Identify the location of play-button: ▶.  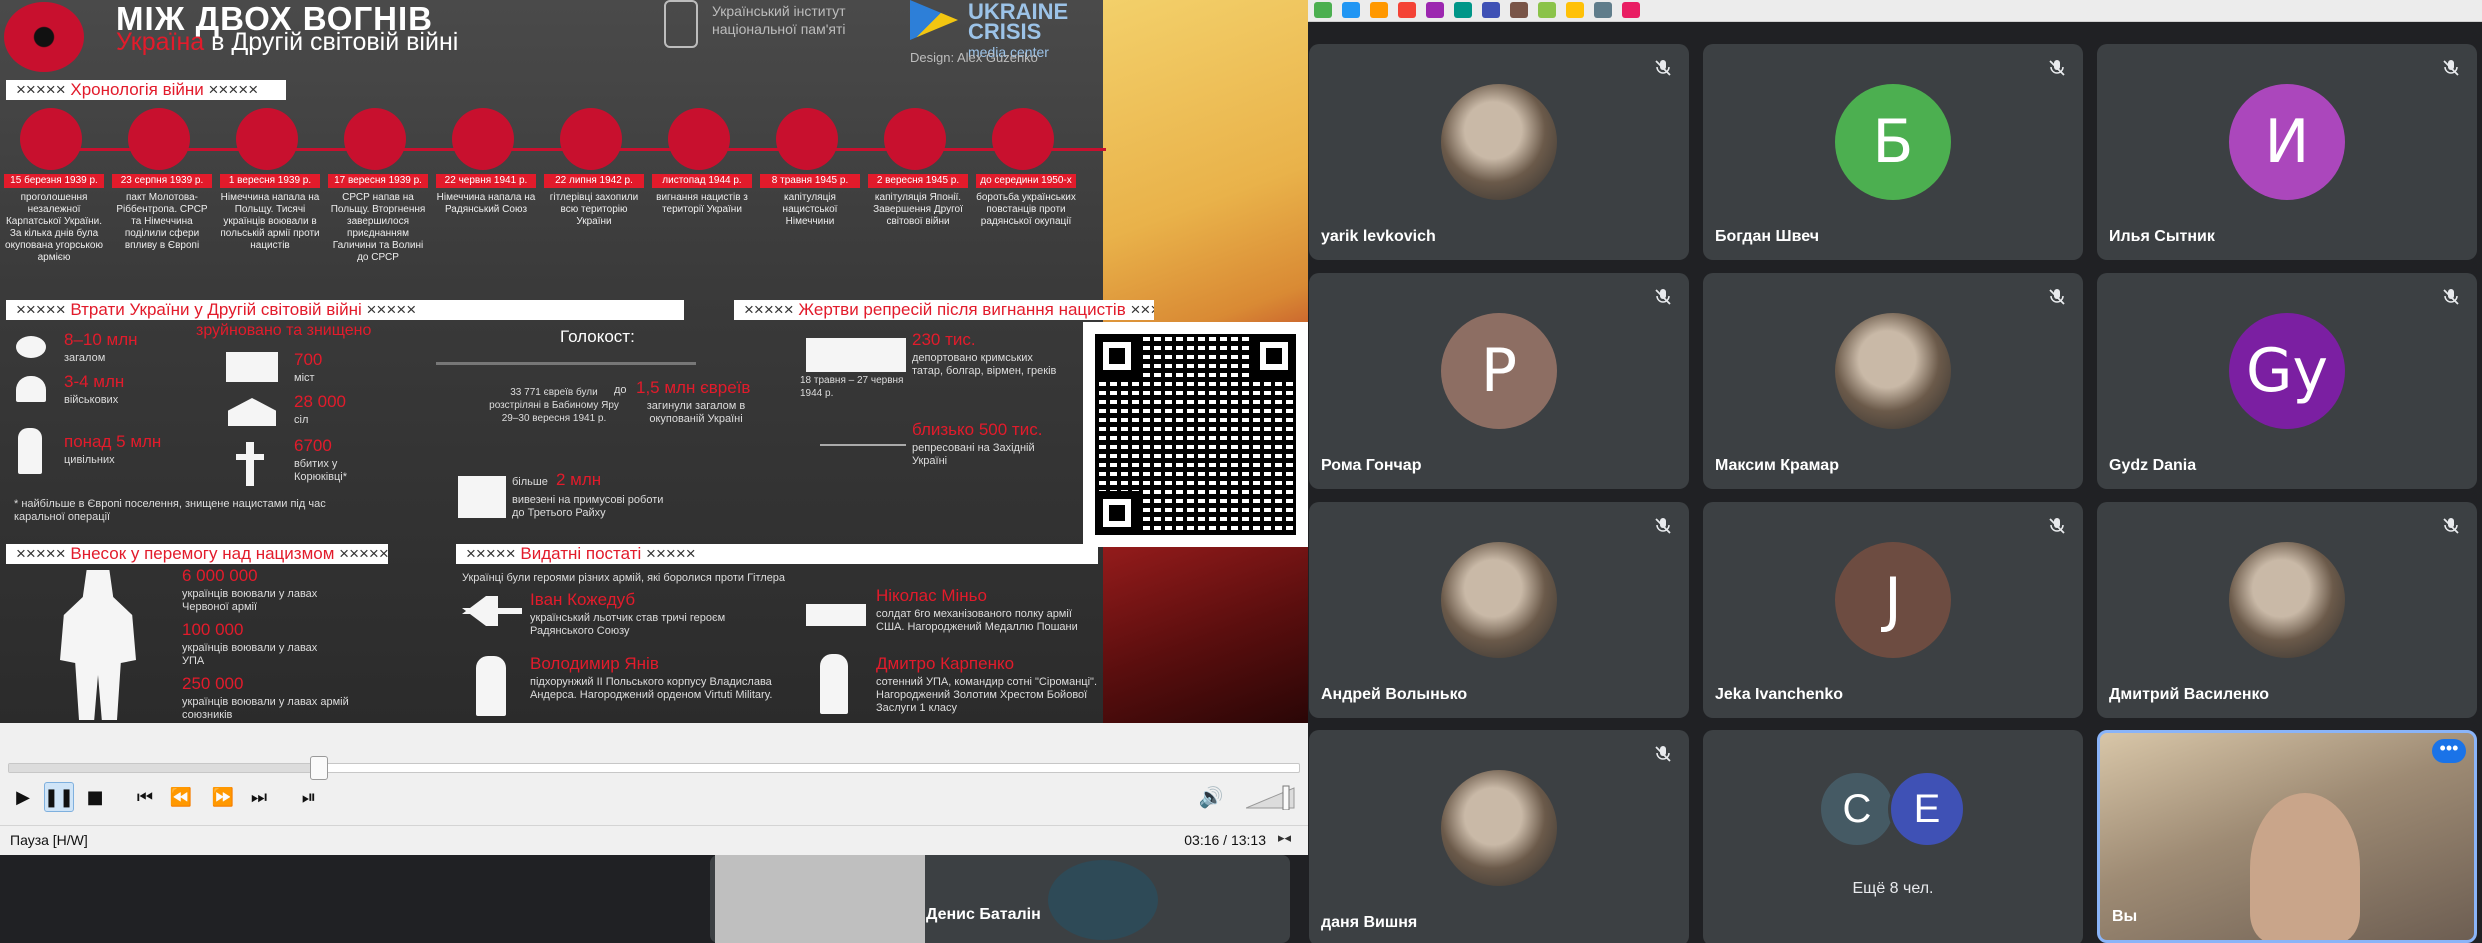
(23, 797).